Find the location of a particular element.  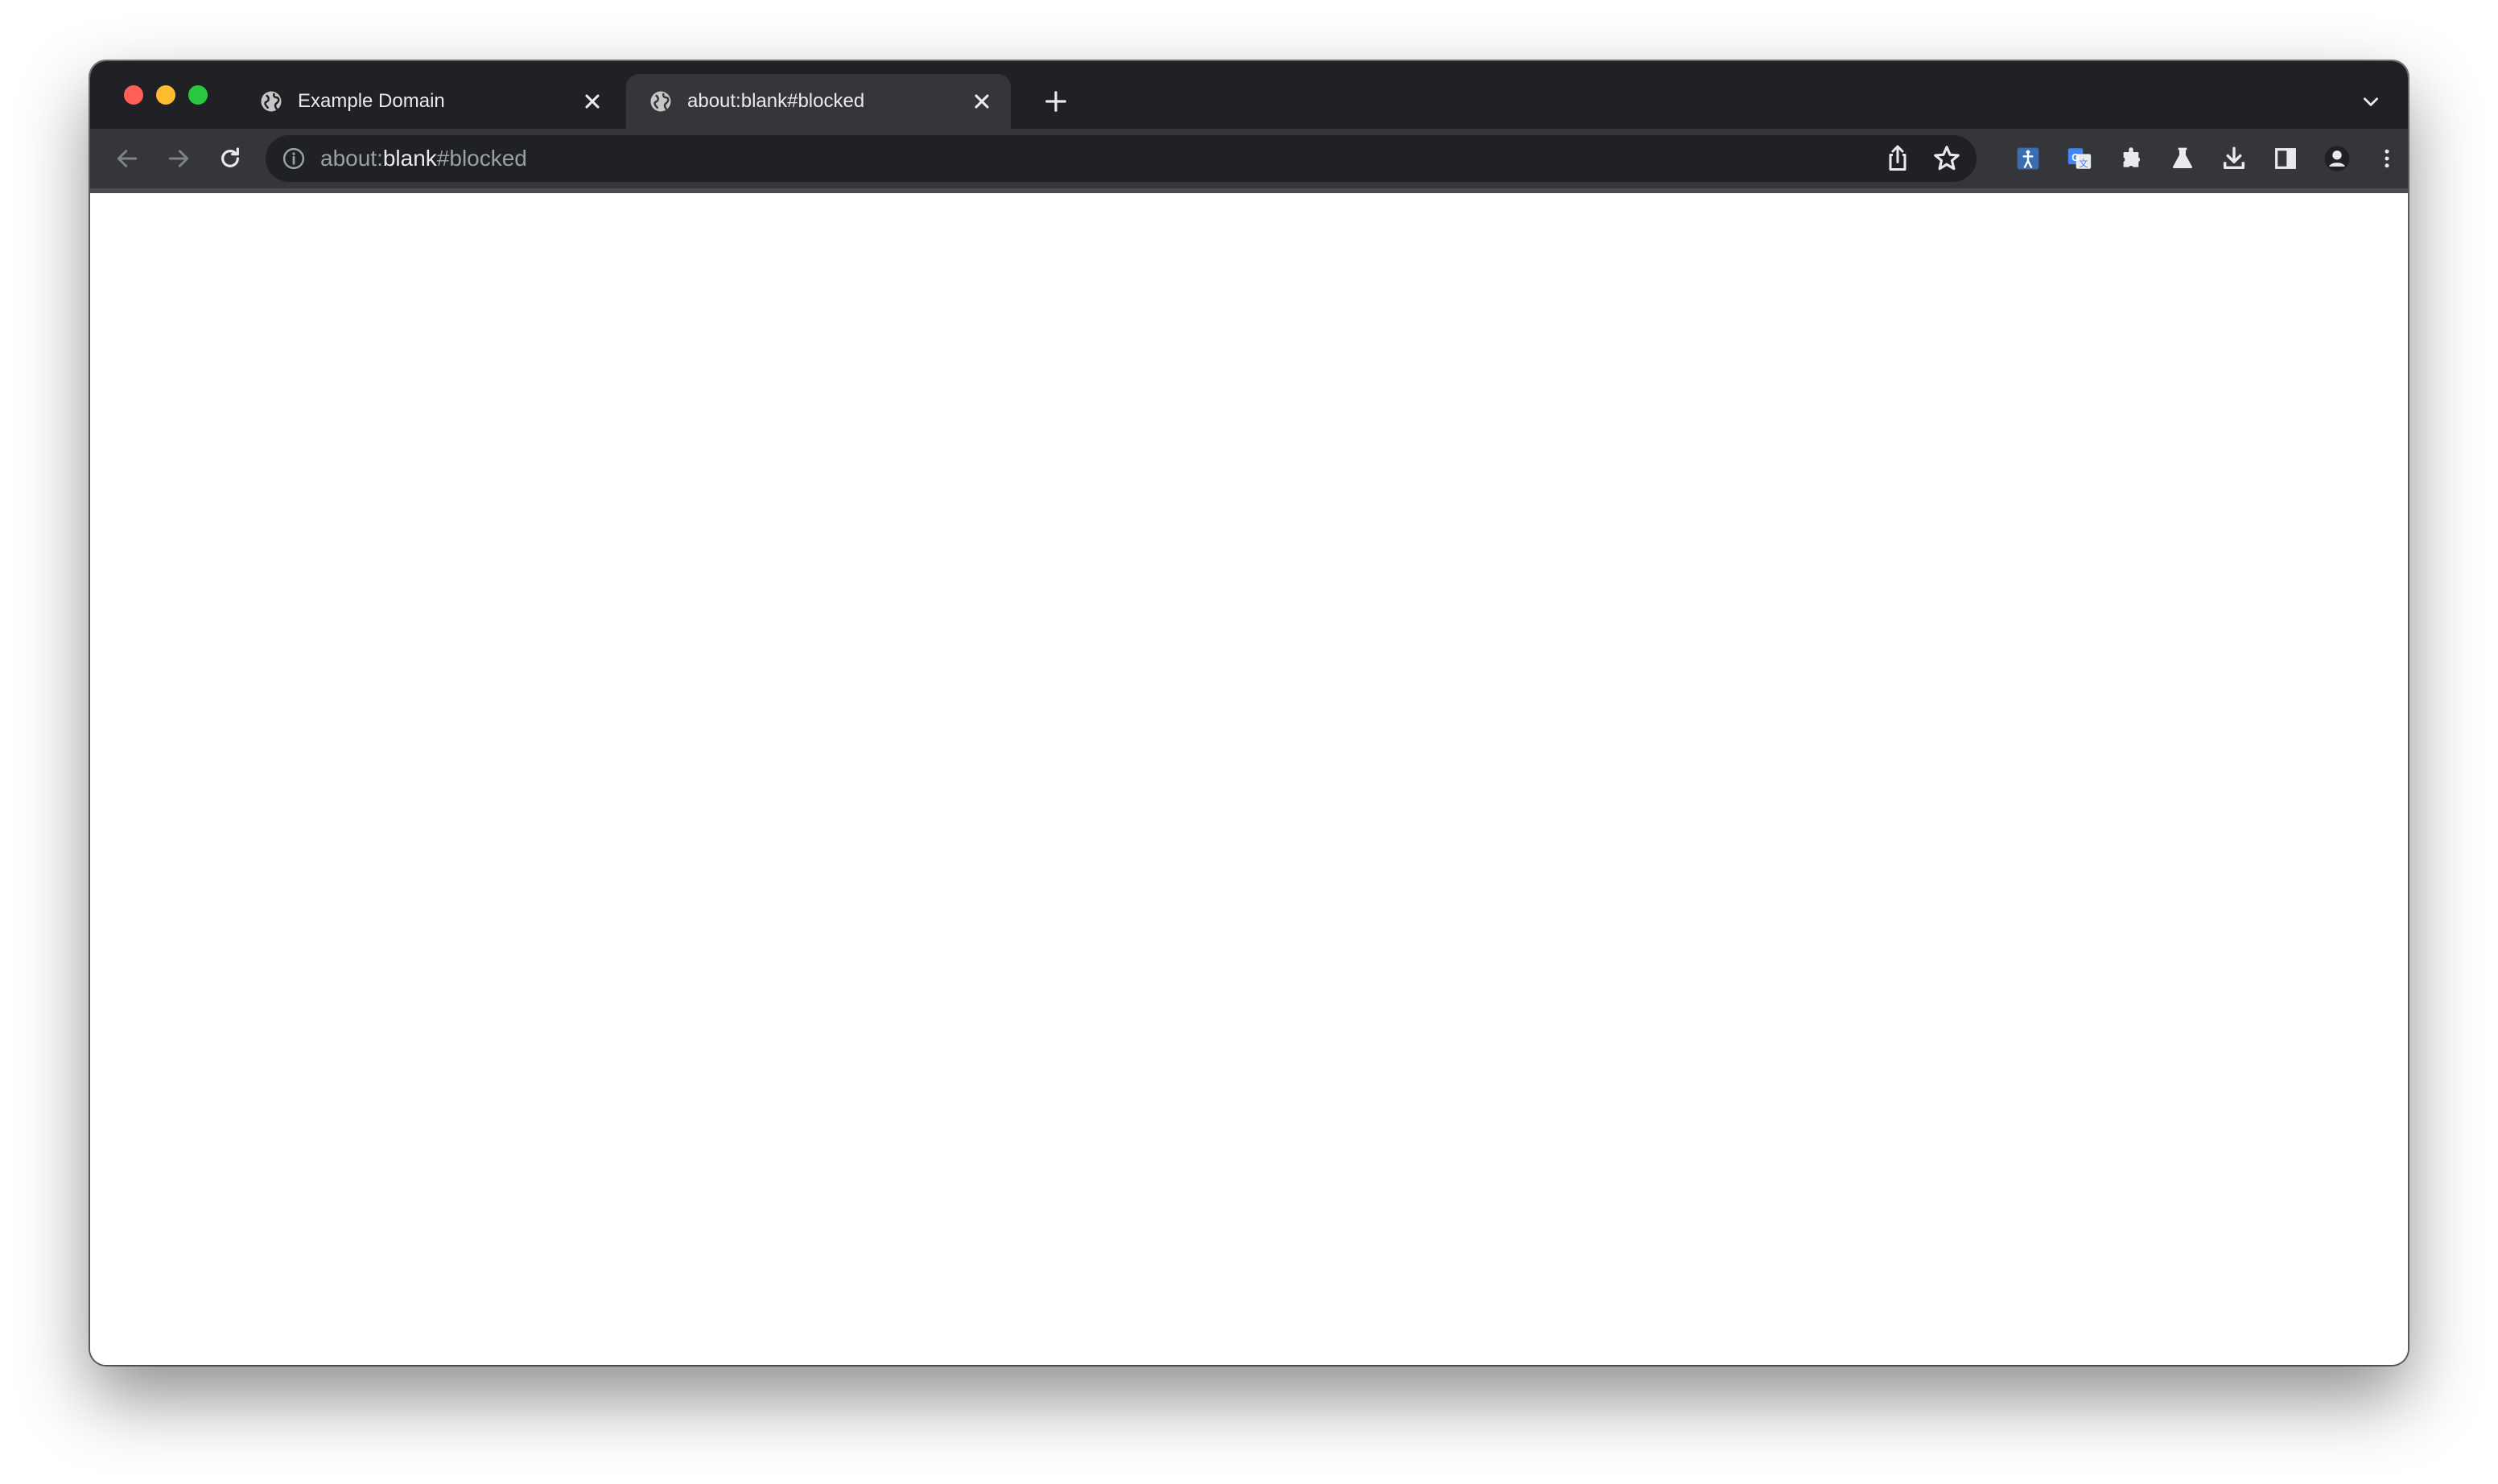

info-icon is located at coordinates (294, 158).